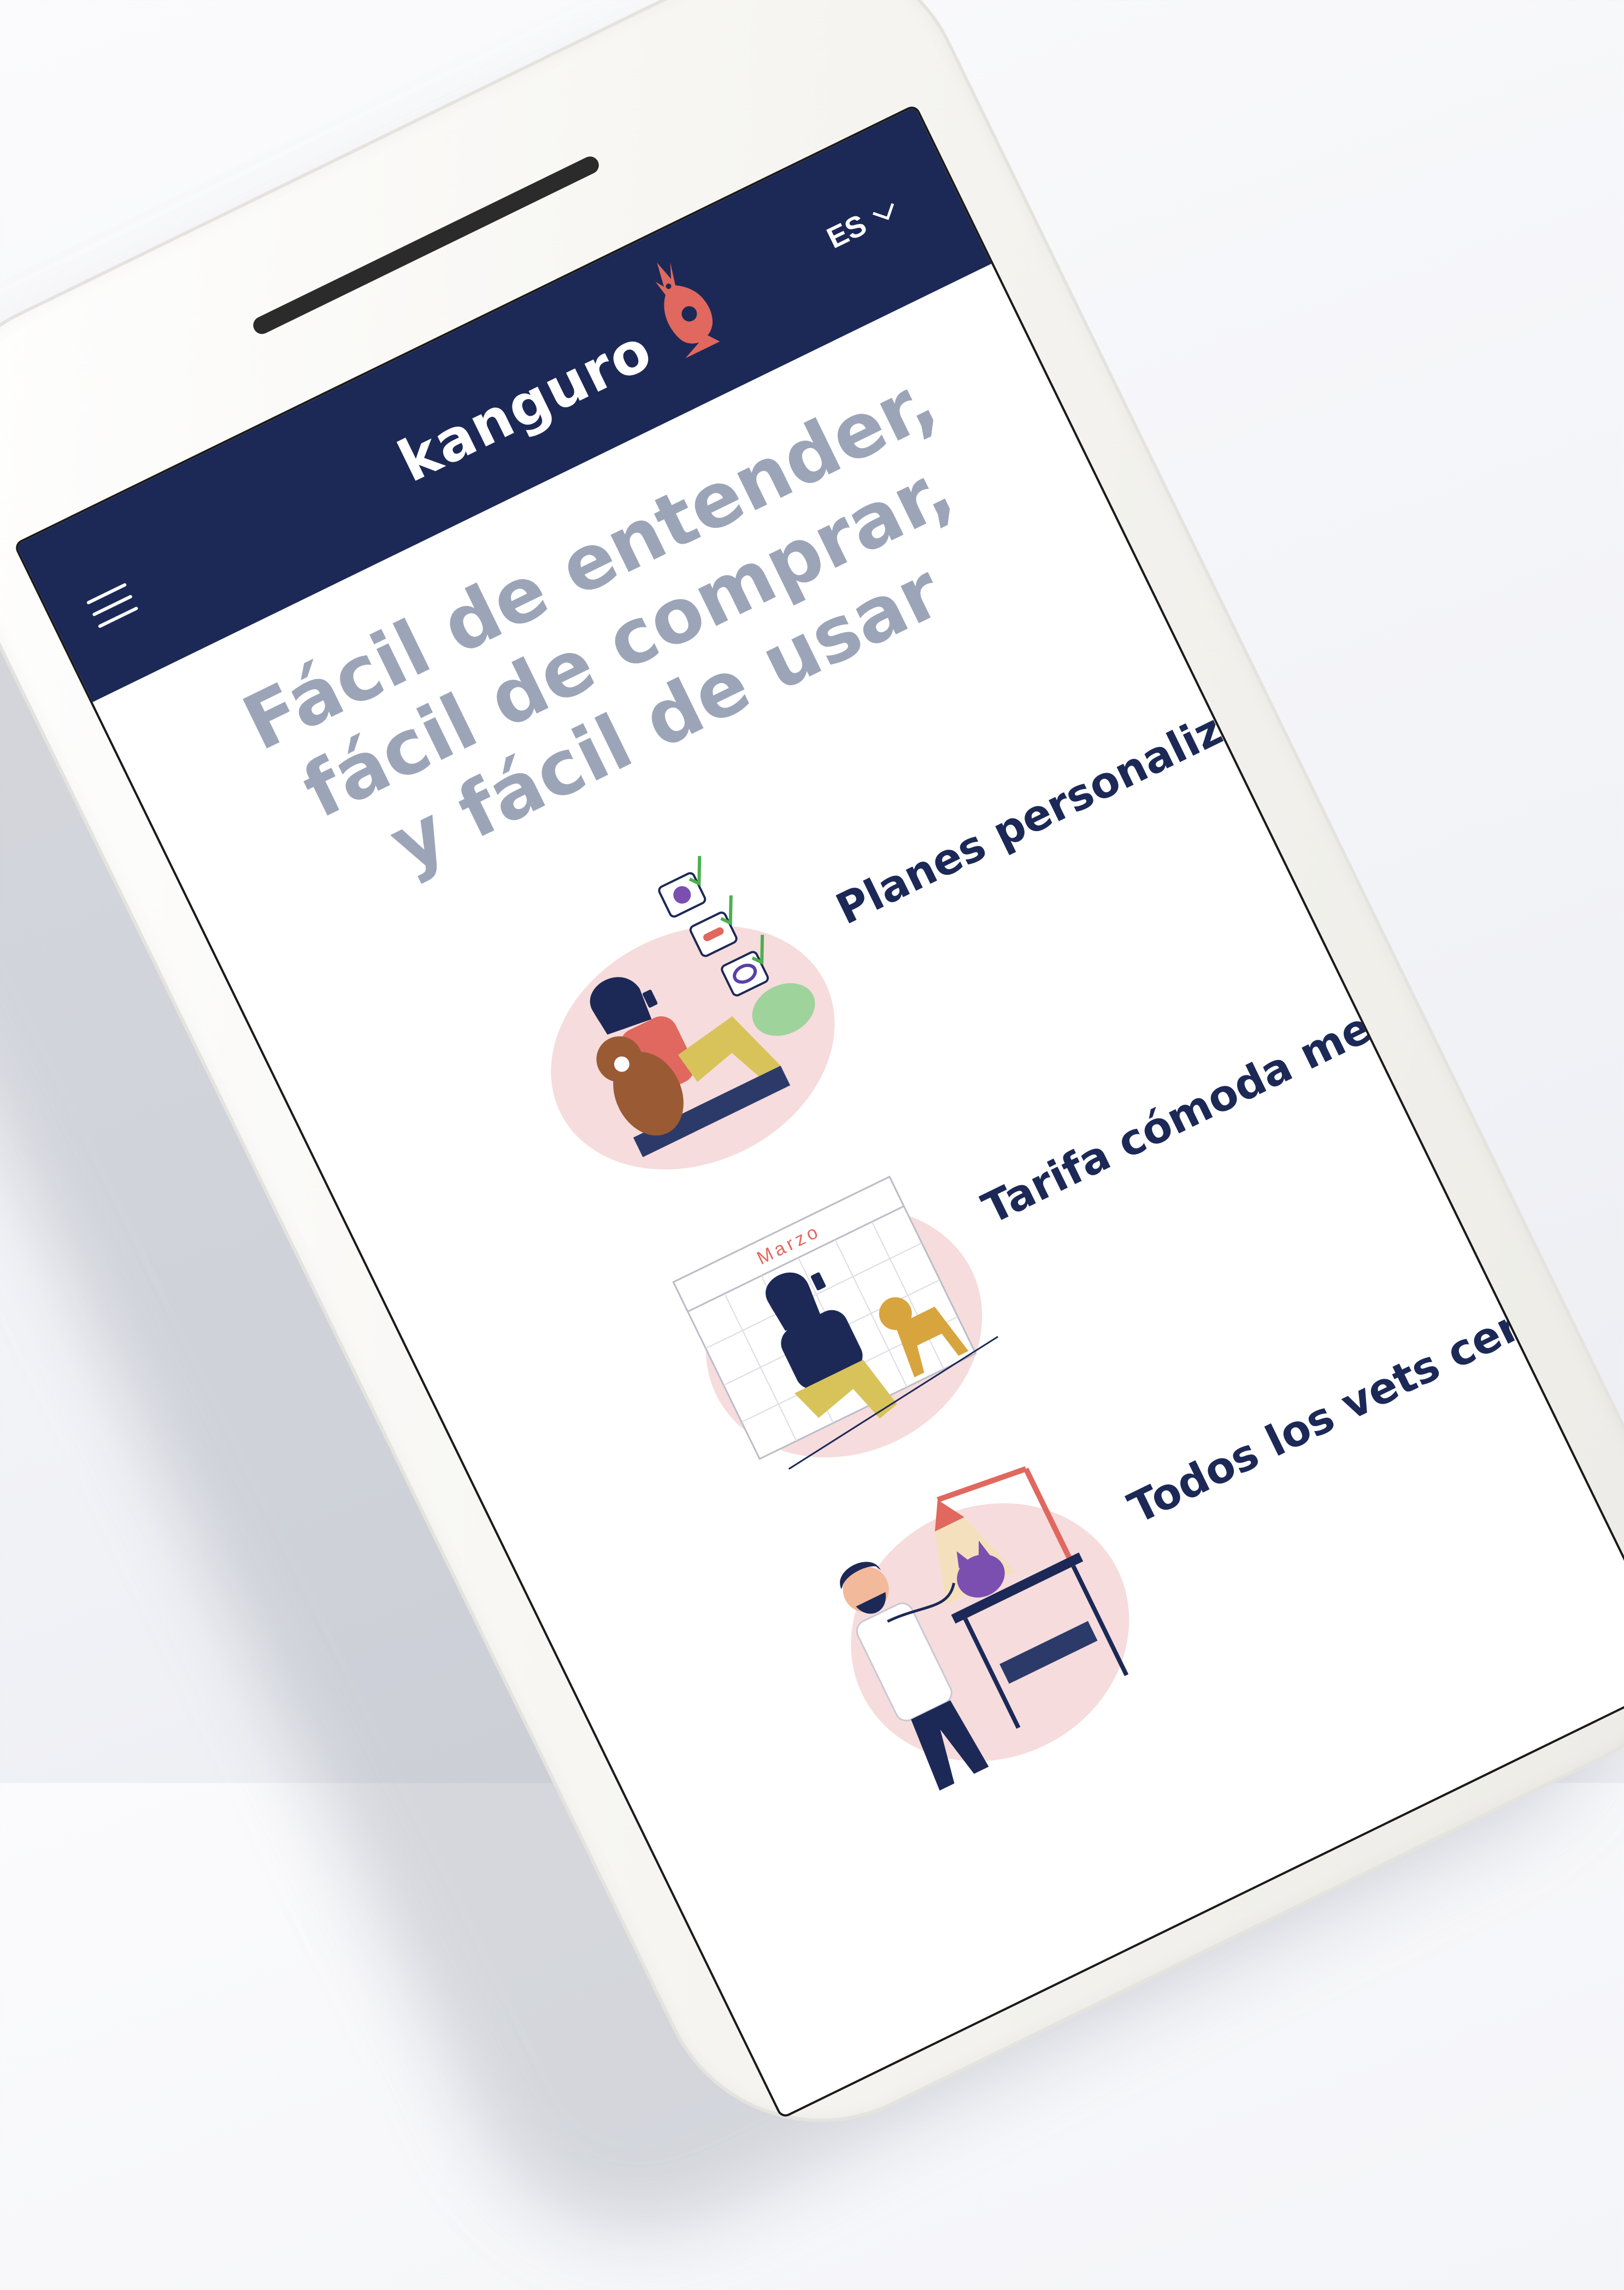 This screenshot has height=2290, width=1624. What do you see at coordinates (1080, 795) in the screenshot?
I see `feature-label: Planes personalizados` at bounding box center [1080, 795].